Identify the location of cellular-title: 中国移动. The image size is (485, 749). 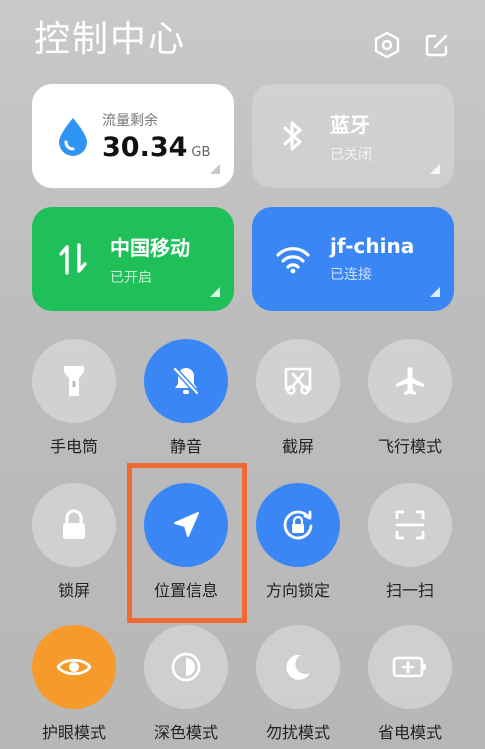
(150, 247).